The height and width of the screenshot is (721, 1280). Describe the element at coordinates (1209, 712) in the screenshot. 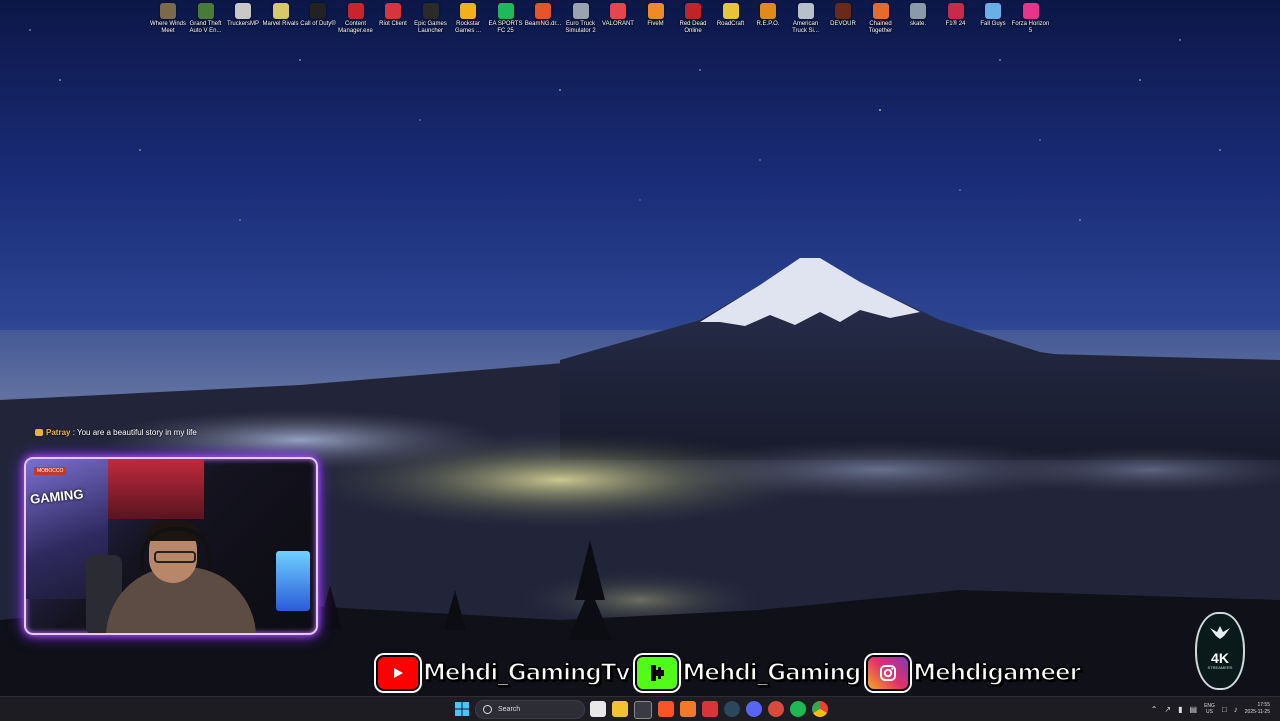

I see `region-code: US` at that location.